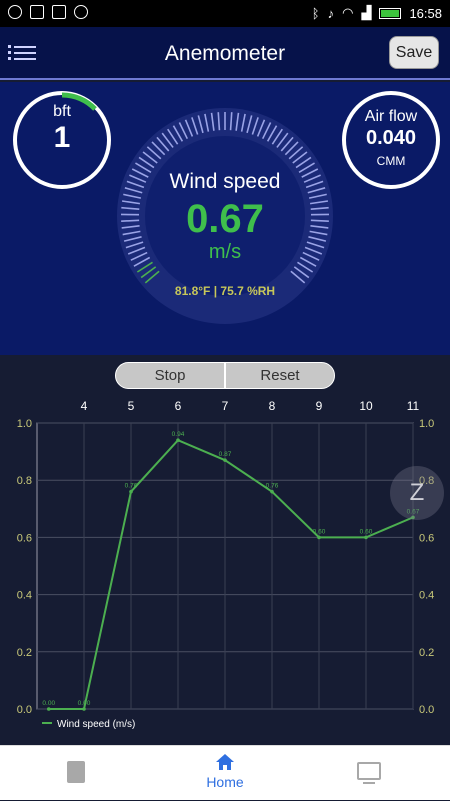 Image resolution: width=450 pixels, height=801 pixels. I want to click on legend-label: Wind speed (m/s), so click(96, 724).